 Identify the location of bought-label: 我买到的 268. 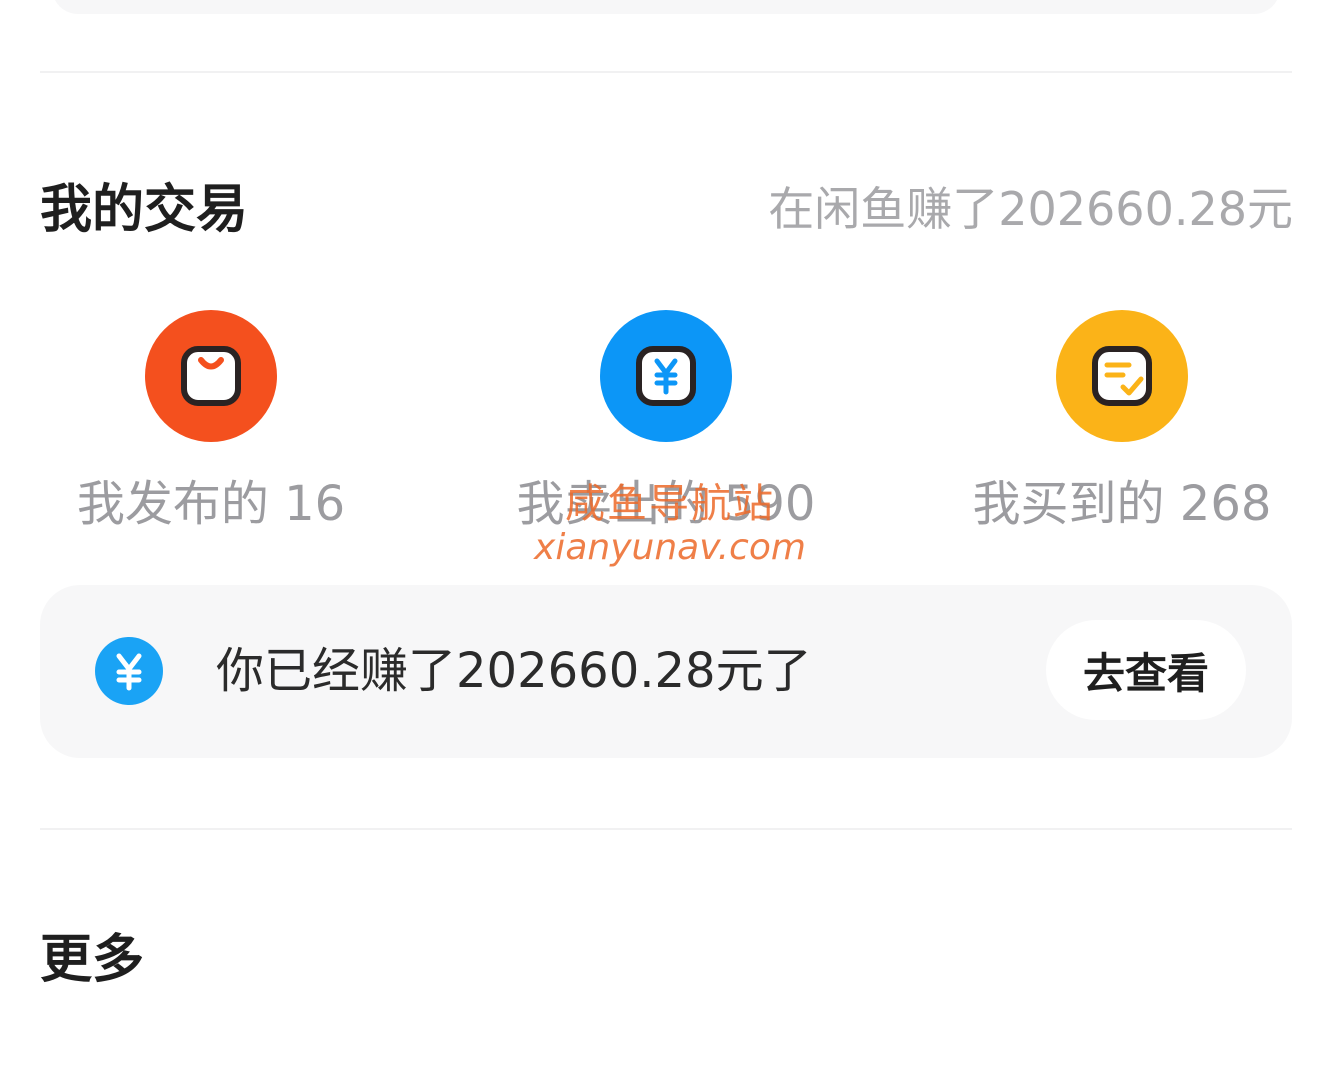
(1122, 504).